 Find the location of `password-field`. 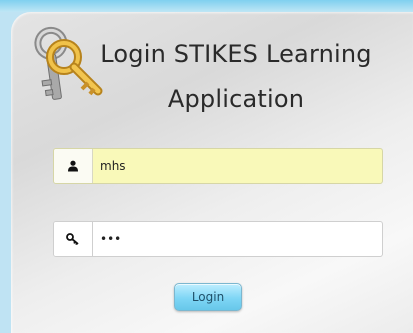

password-field is located at coordinates (218, 239).